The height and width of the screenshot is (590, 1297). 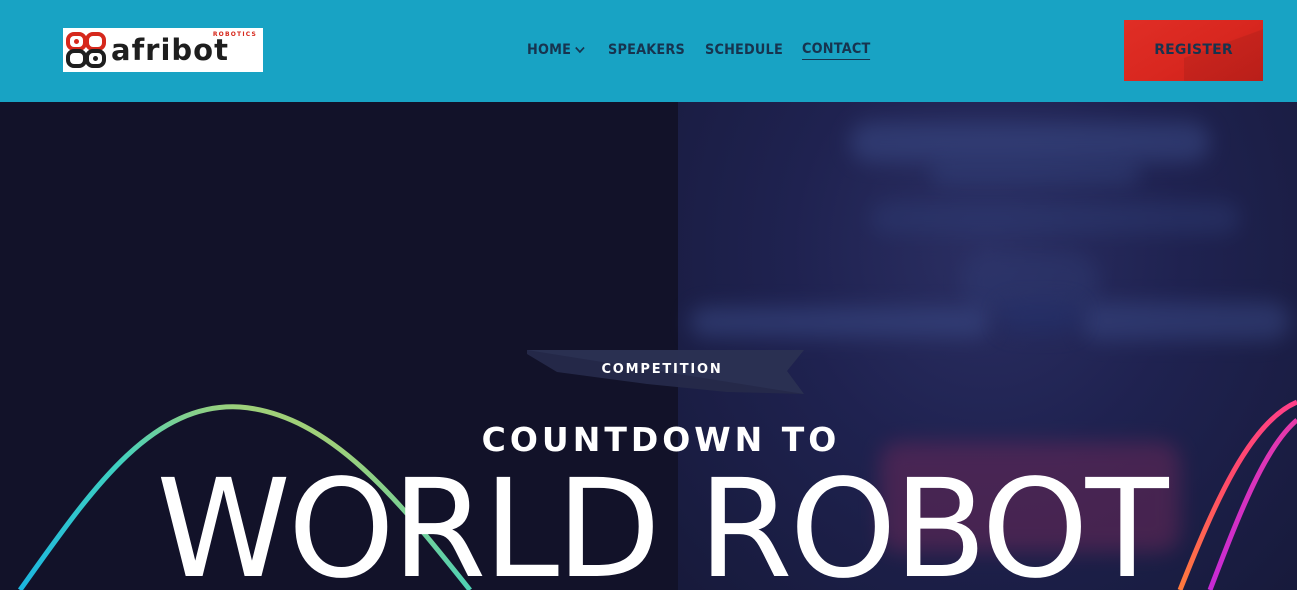 I want to click on logo-subtext: ROBOTICS, so click(x=234, y=34).